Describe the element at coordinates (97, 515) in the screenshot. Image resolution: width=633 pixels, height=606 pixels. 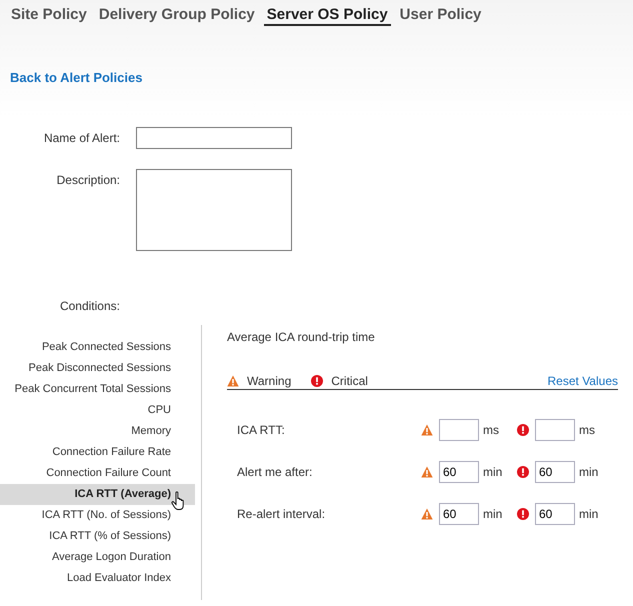
I see `condition-item: ICA RTT (No. of Sessions)` at that location.